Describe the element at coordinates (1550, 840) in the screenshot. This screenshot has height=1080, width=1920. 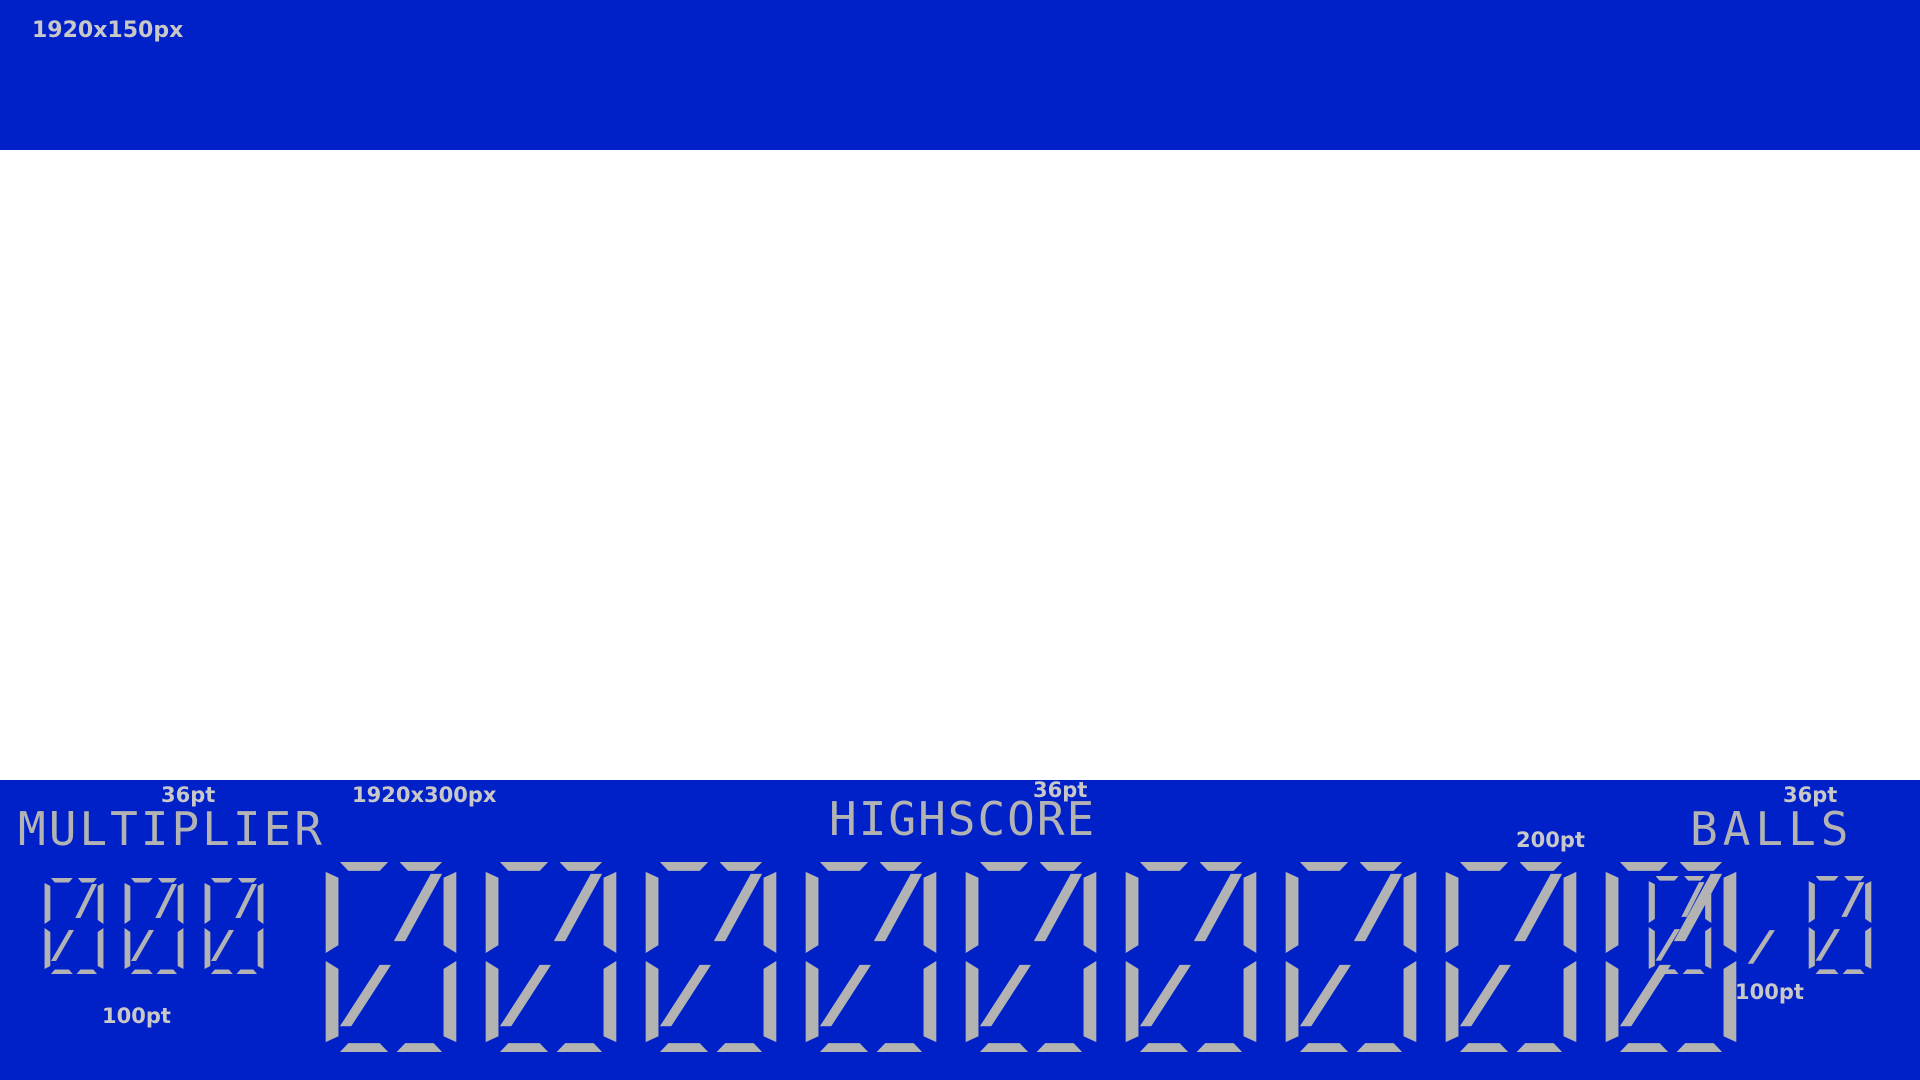
I see `highscore-value-size-note: 200pt` at that location.